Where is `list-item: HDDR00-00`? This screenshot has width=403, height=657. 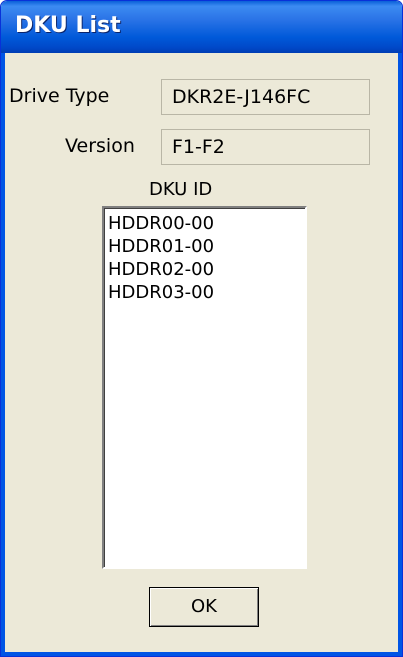
list-item: HDDR00-00 is located at coordinates (204, 223).